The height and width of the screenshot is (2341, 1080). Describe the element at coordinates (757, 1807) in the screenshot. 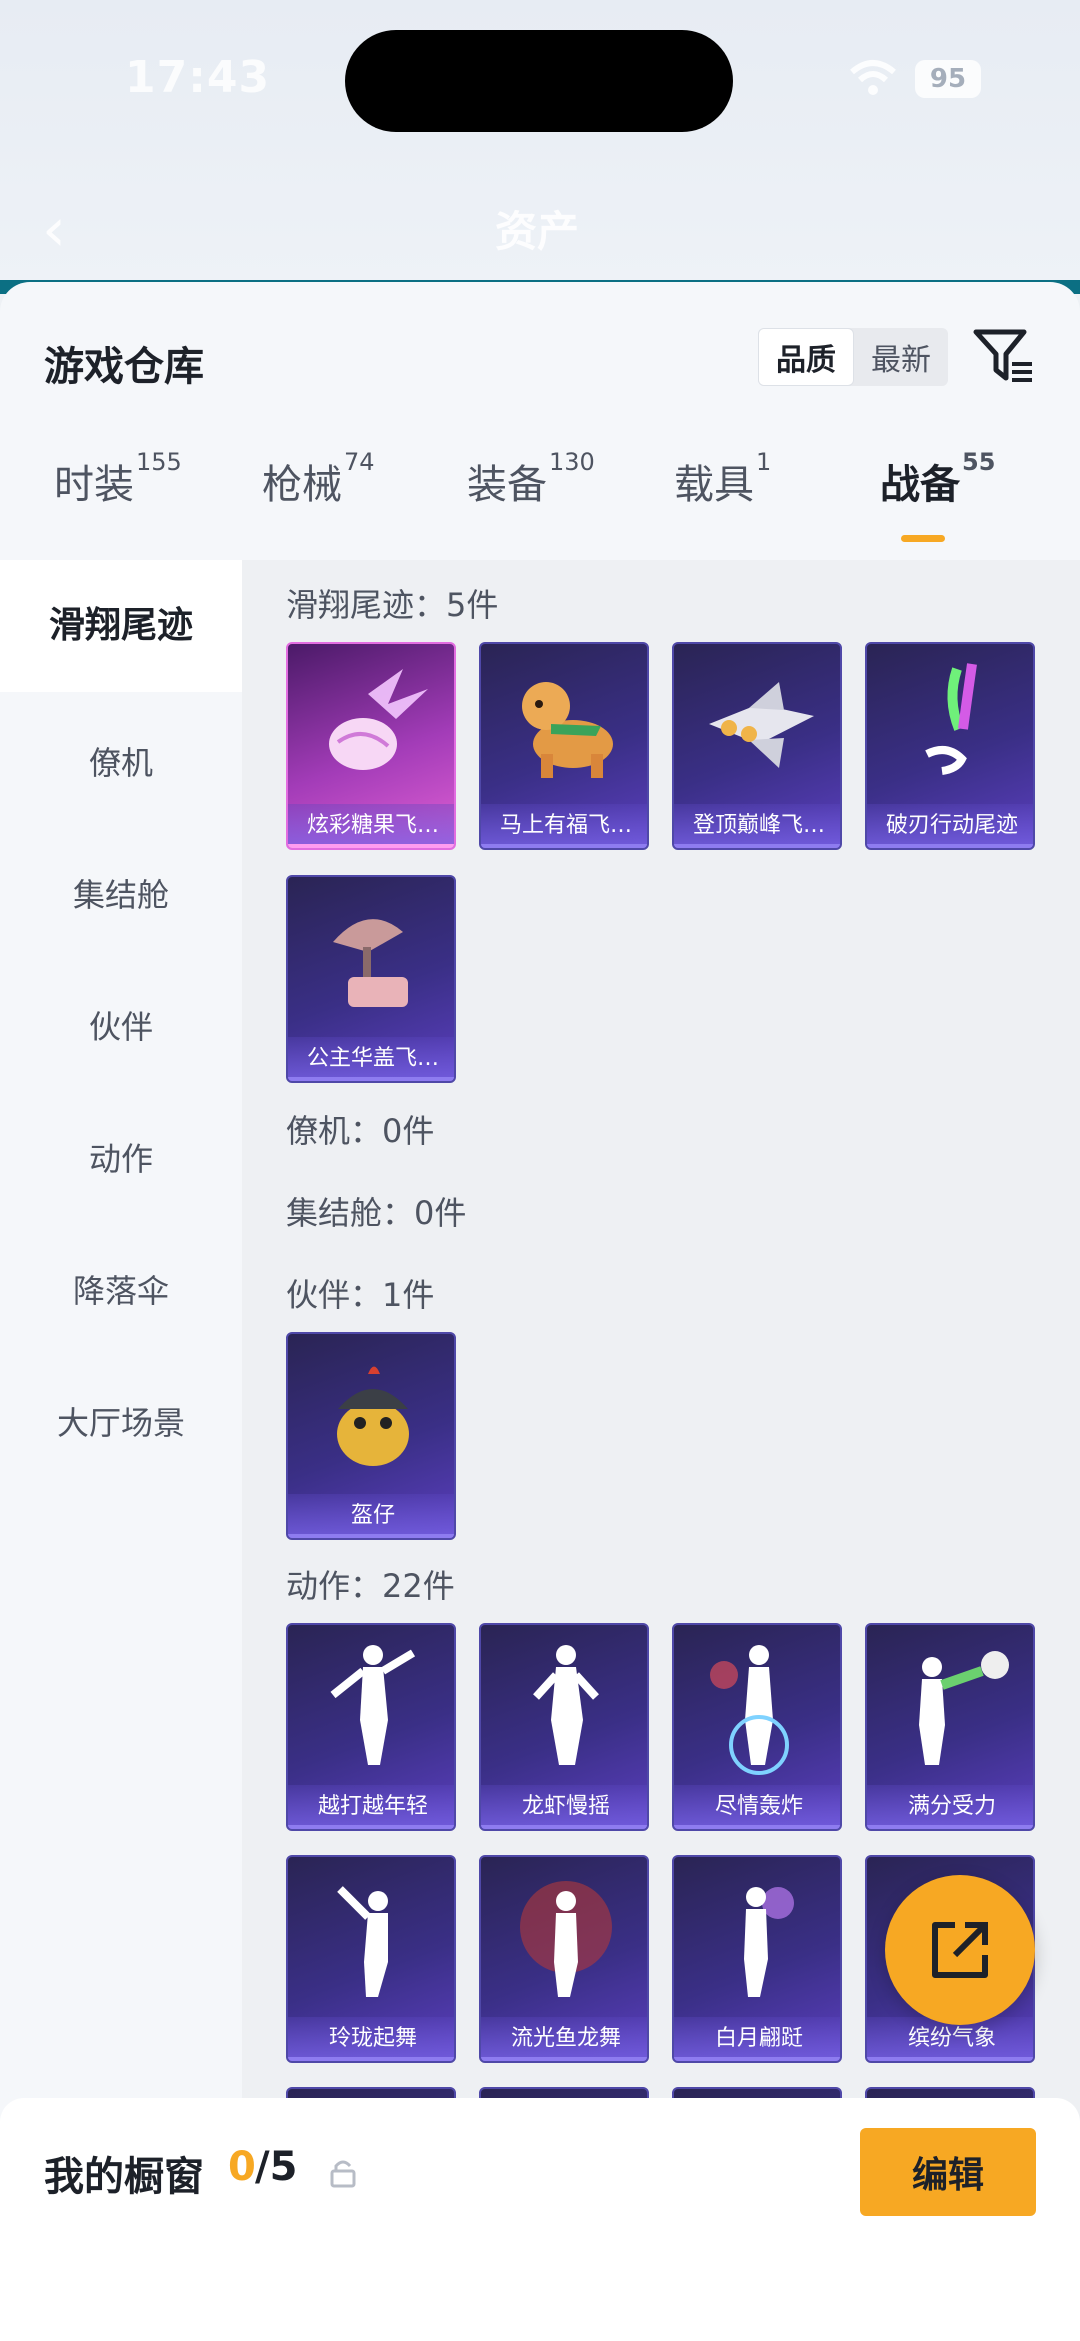

I see `item-name: 尽情轰炸` at that location.